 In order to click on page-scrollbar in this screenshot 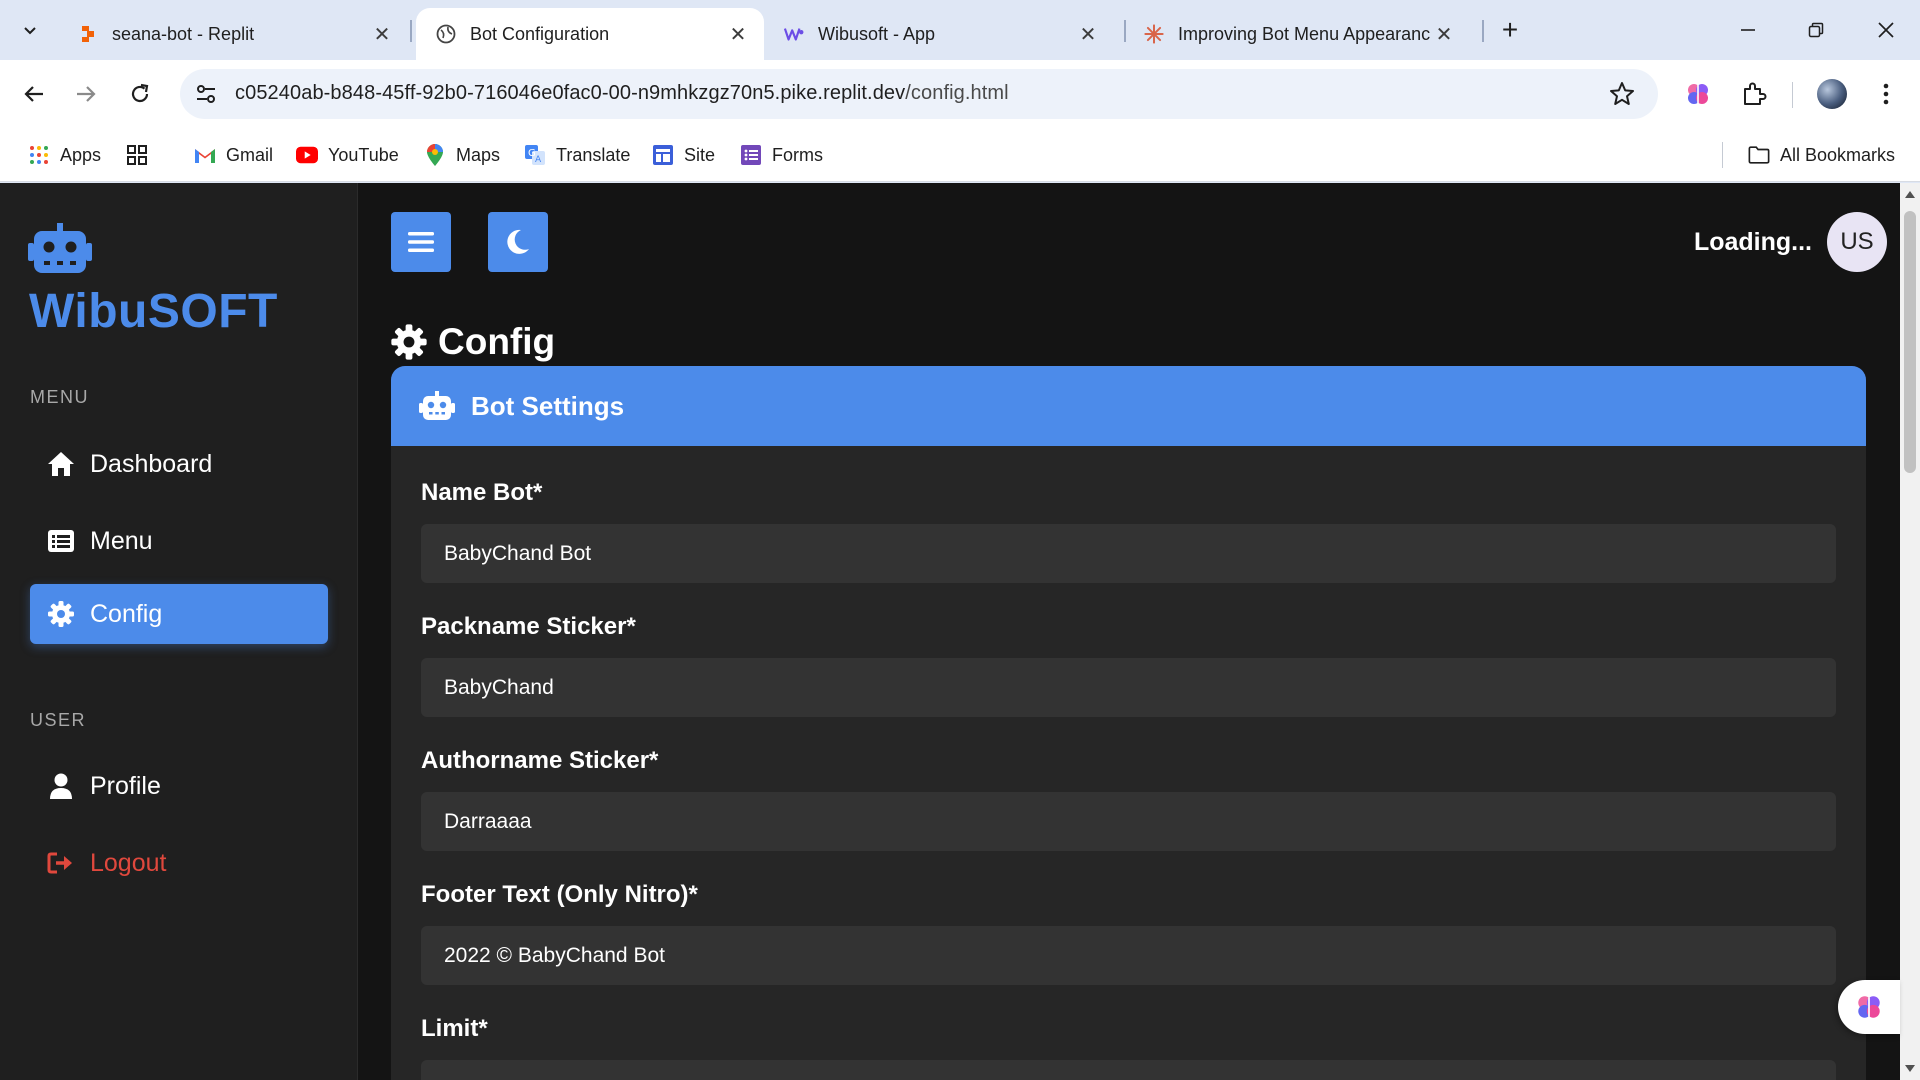, I will do `click(1910, 631)`.